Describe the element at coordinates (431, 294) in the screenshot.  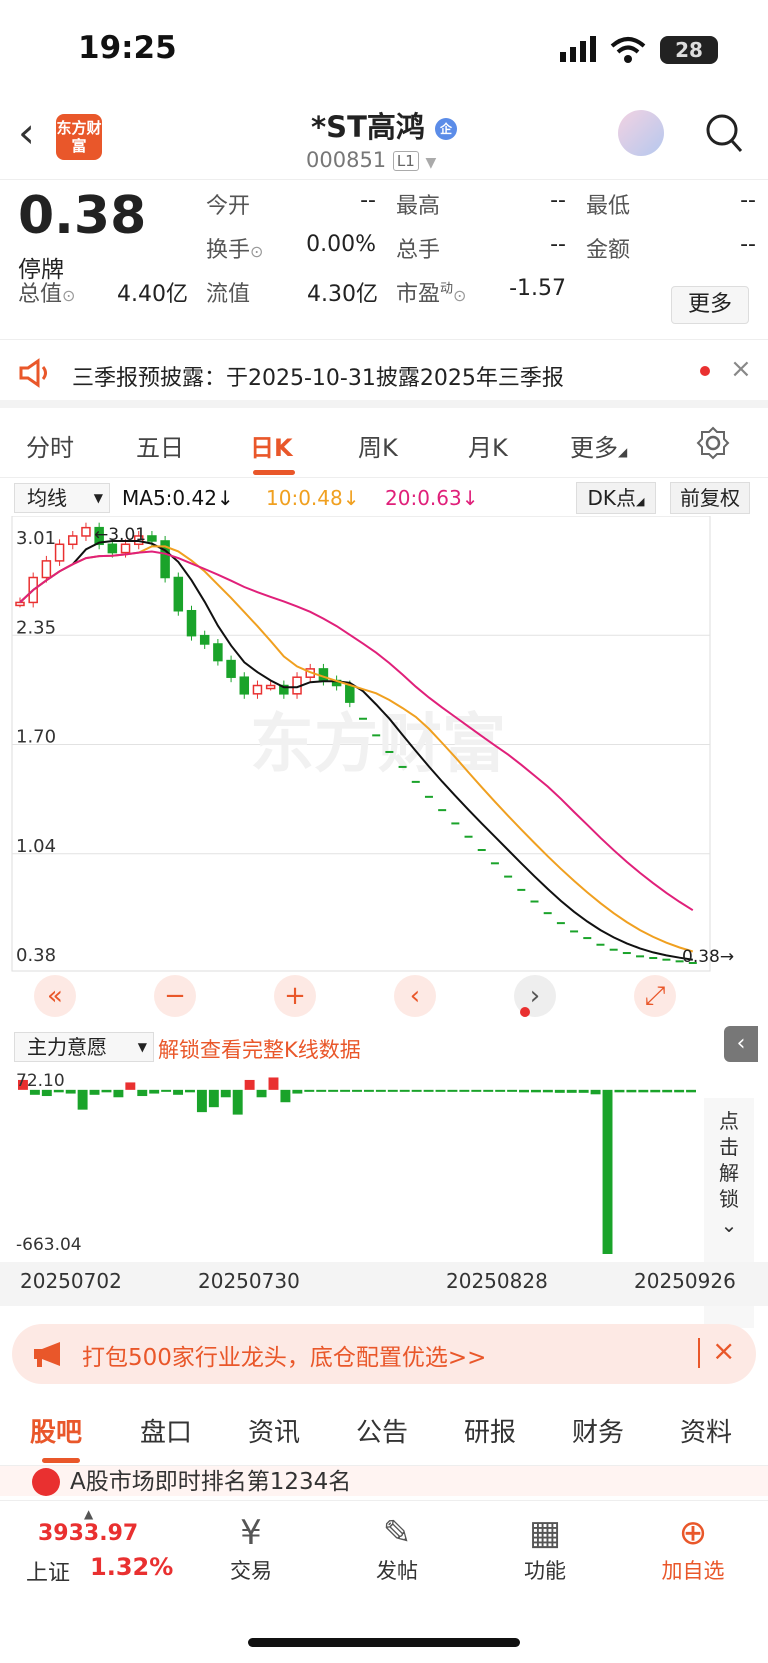
I see `label-pe: 市盈动⊙` at that location.